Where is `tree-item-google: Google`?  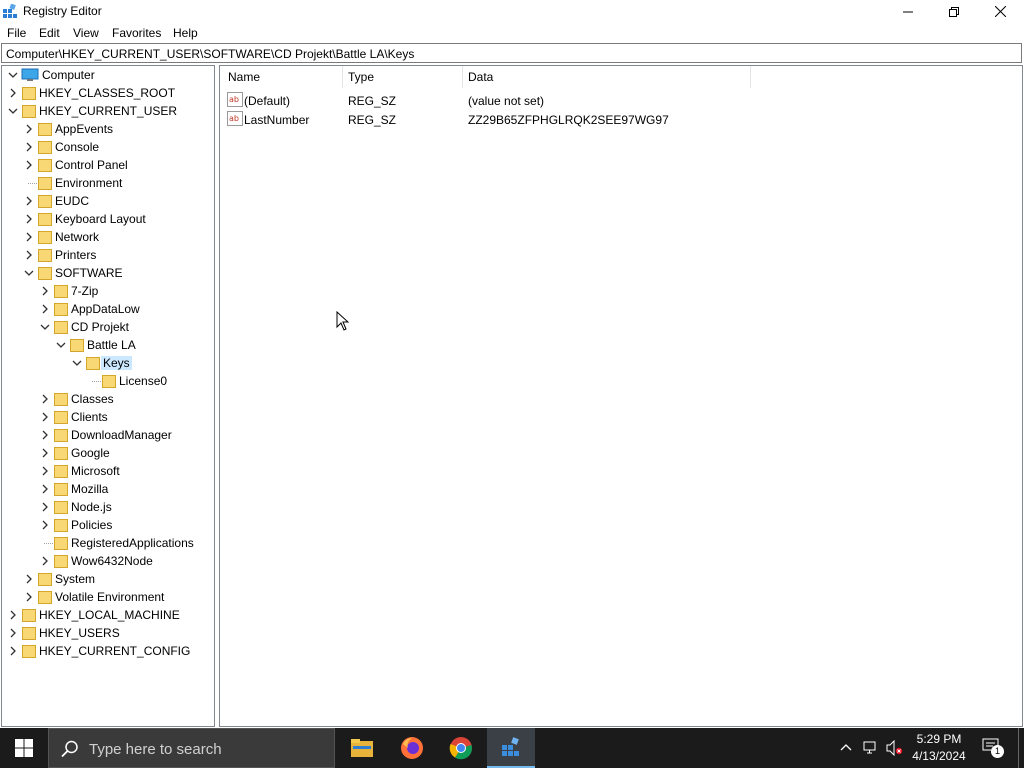
tree-item-google: Google is located at coordinates (108, 453).